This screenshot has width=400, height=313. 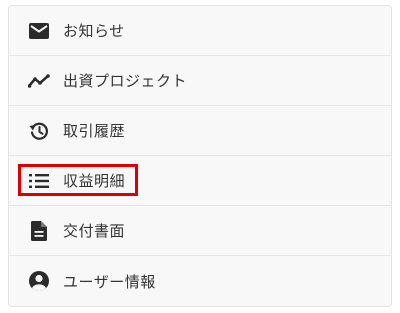 What do you see at coordinates (39, 131) in the screenshot?
I see `history-icon` at bounding box center [39, 131].